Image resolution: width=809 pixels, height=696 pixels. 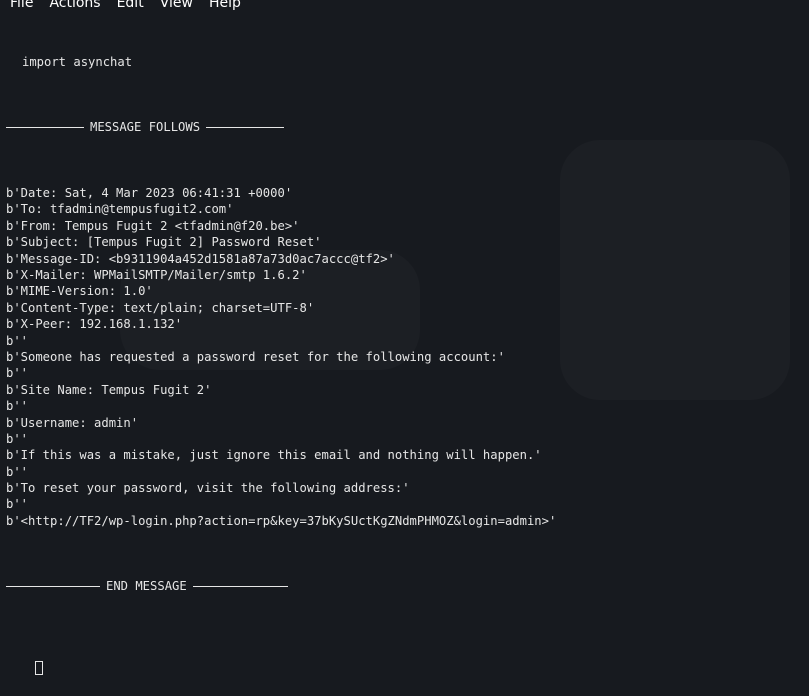 I want to click on terminal-line: import asynchat, so click(x=77, y=61).